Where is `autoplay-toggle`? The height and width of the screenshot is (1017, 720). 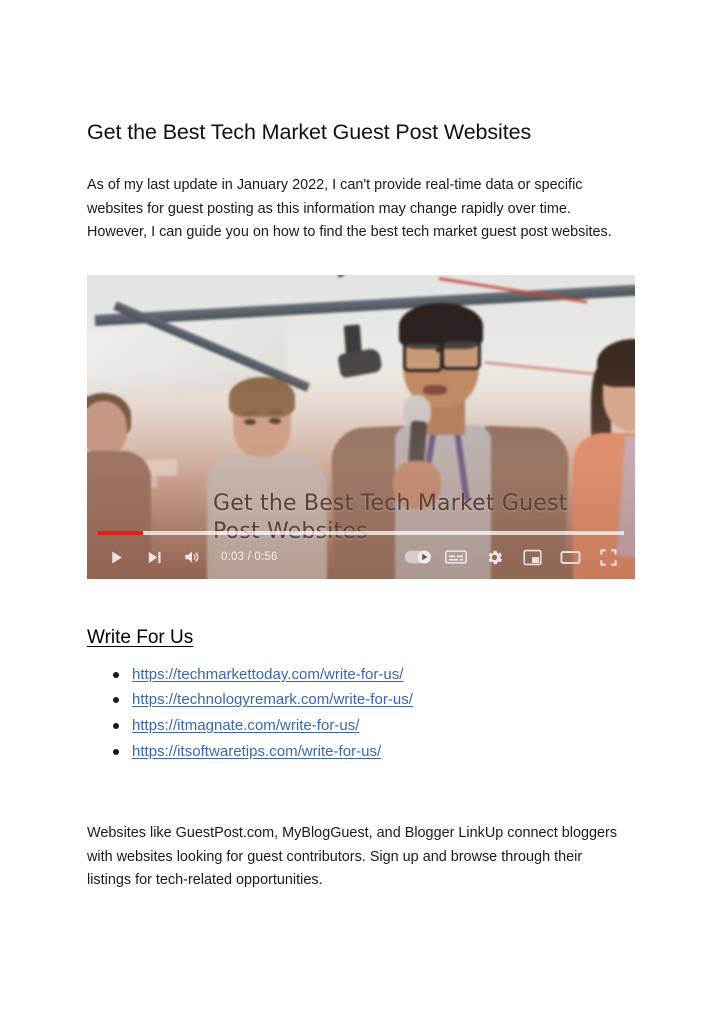
autoplay-toggle is located at coordinates (418, 557).